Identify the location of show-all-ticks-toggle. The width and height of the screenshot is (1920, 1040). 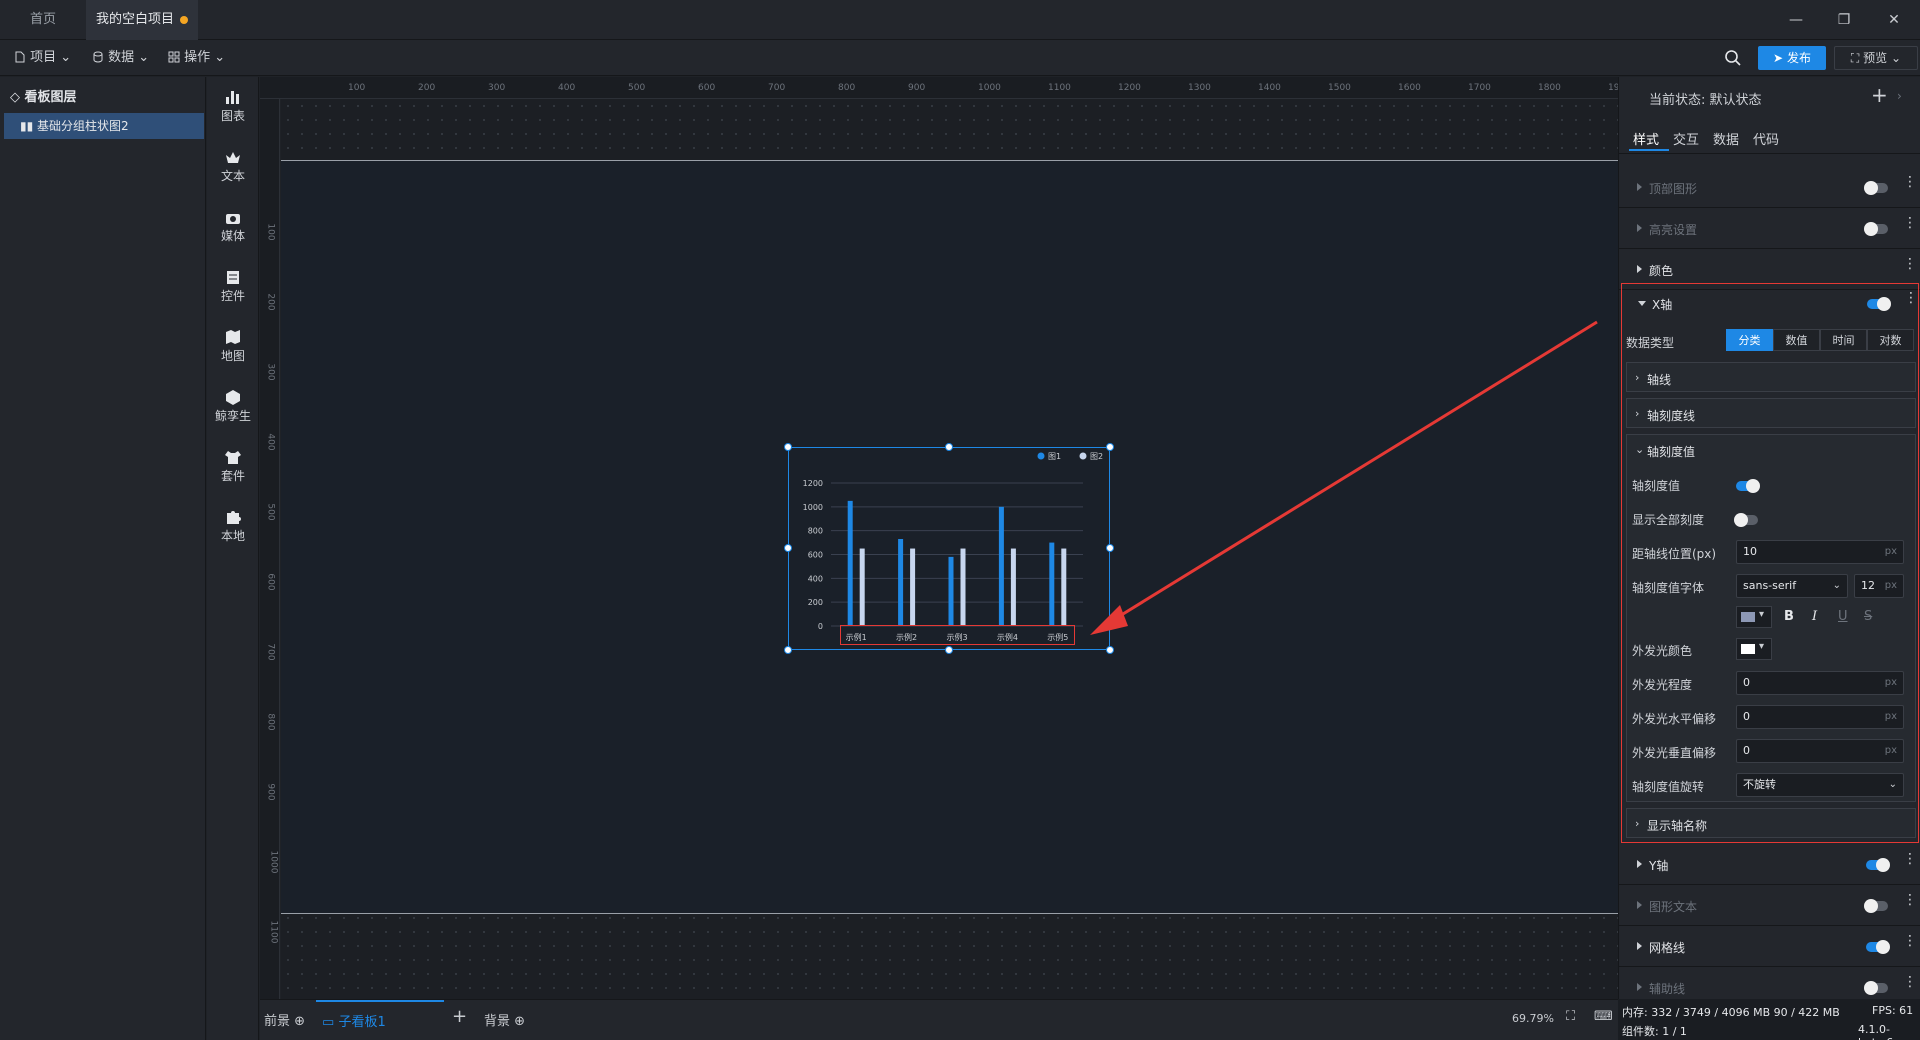
(1746, 520).